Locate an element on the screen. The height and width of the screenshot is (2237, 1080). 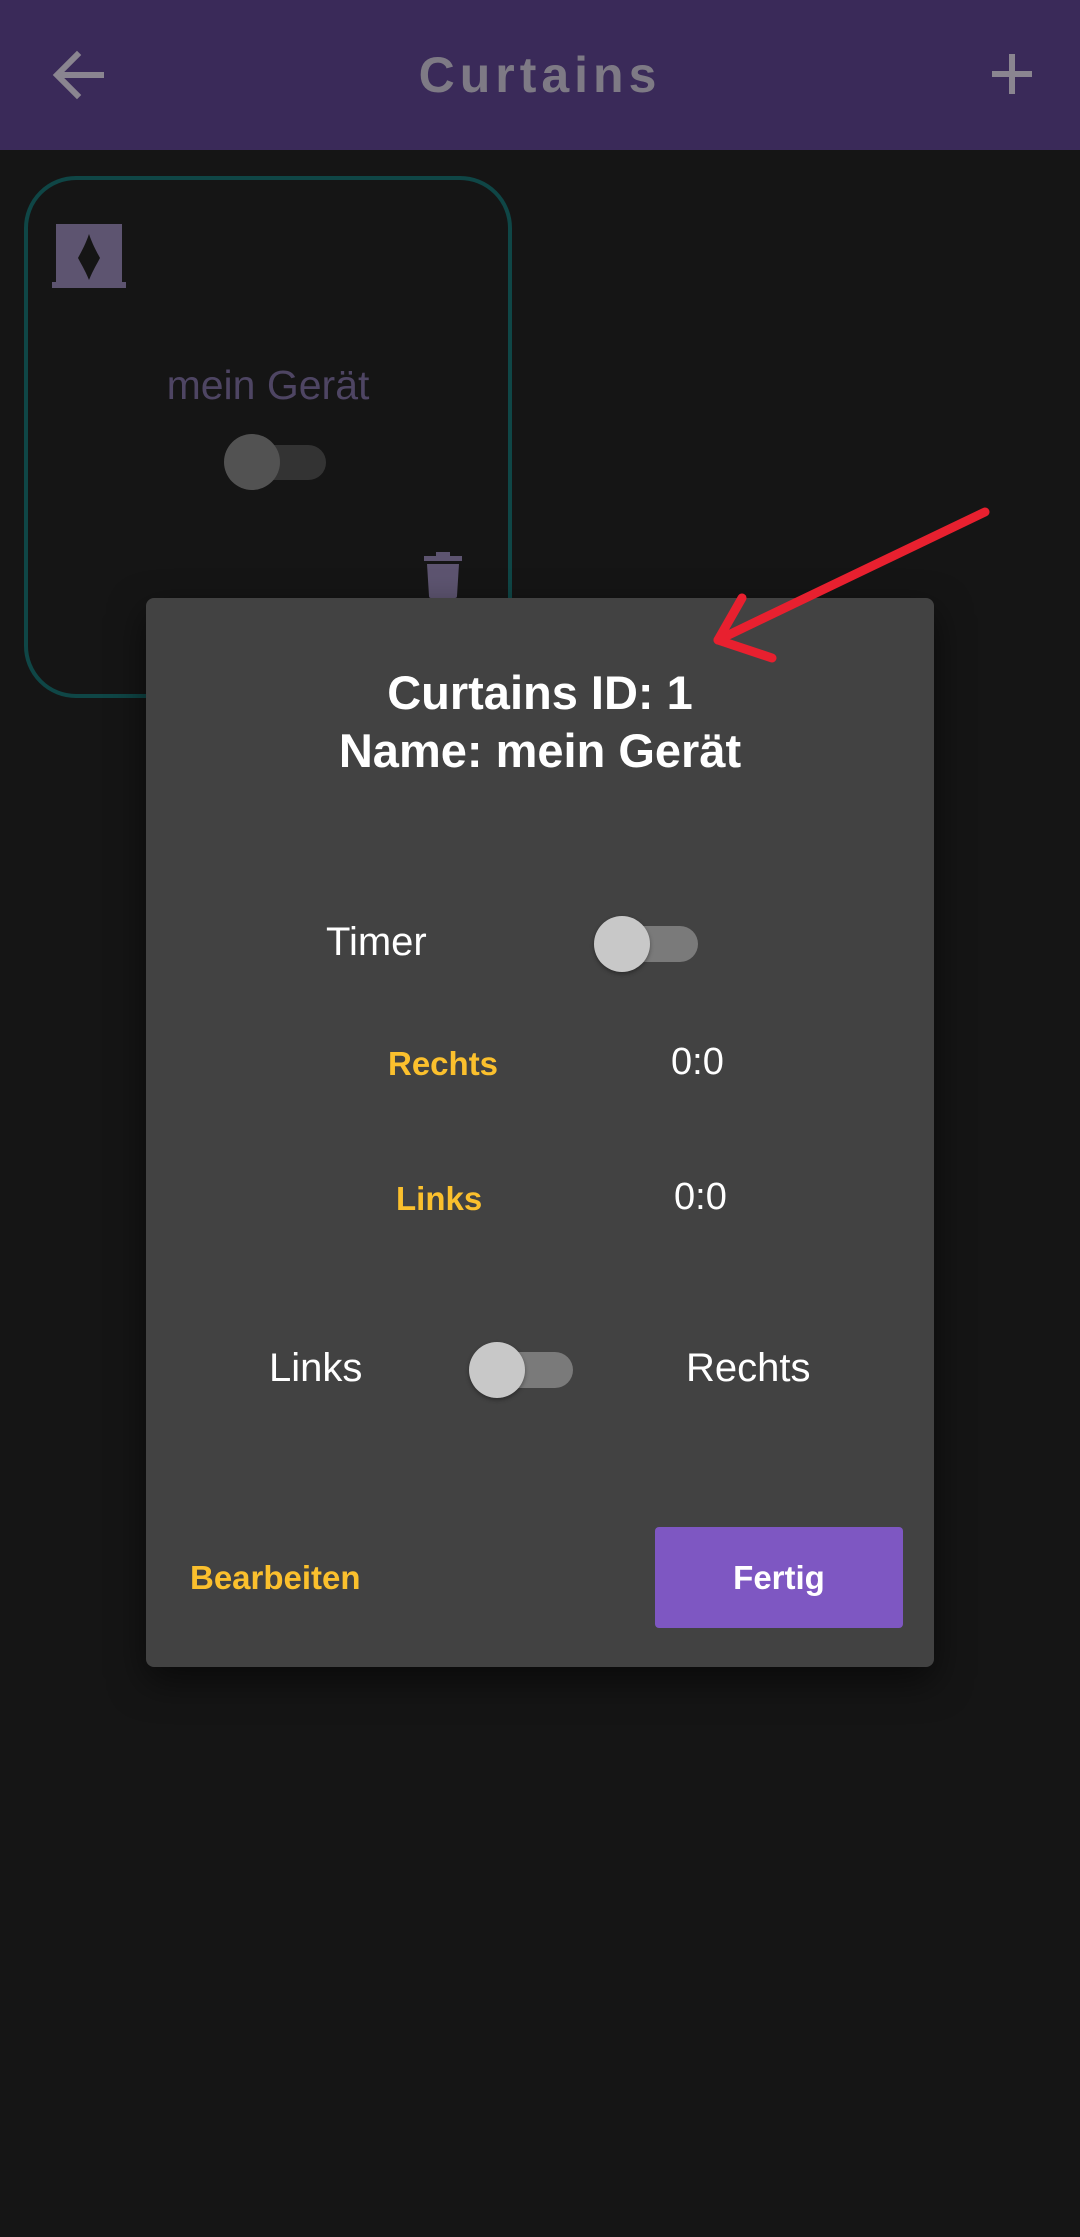
direction-switch is located at coordinates (521, 1370).